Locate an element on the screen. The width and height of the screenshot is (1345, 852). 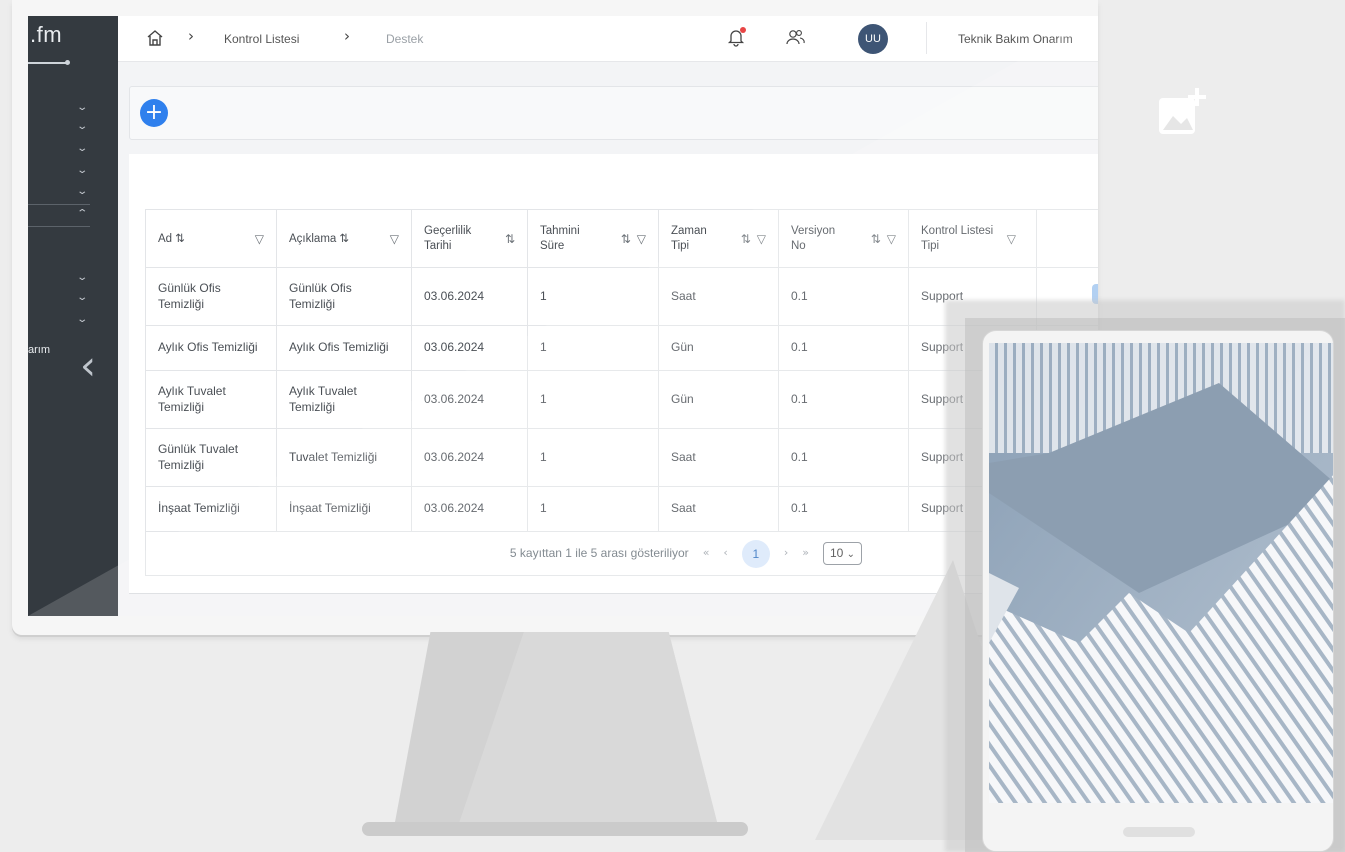
topbar-divider is located at coordinates (926, 38).